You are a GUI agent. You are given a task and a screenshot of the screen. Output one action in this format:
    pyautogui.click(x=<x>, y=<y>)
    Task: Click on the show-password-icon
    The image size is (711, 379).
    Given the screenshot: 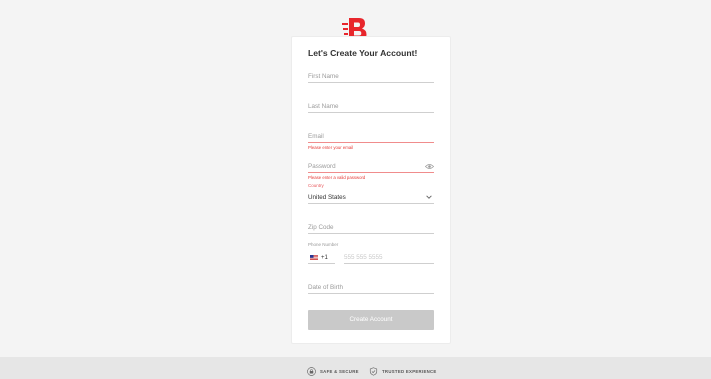 What is the action you would take?
    pyautogui.click(x=429, y=166)
    